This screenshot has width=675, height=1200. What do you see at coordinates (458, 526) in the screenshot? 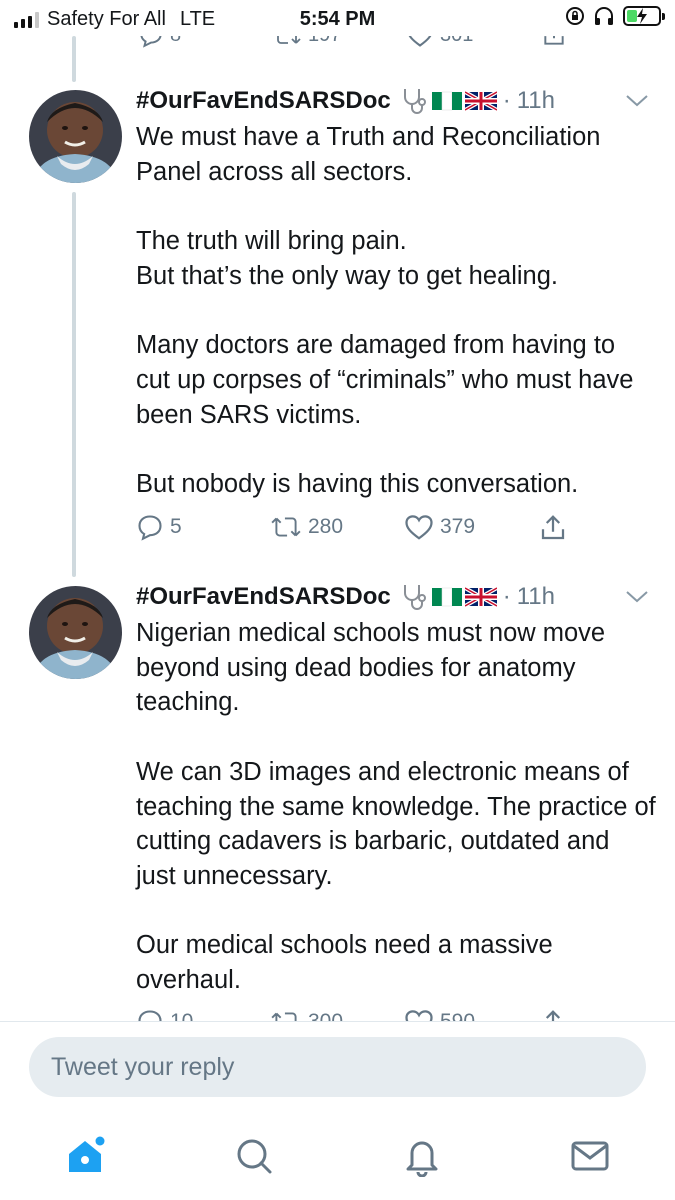
I see `like-count: 379` at bounding box center [458, 526].